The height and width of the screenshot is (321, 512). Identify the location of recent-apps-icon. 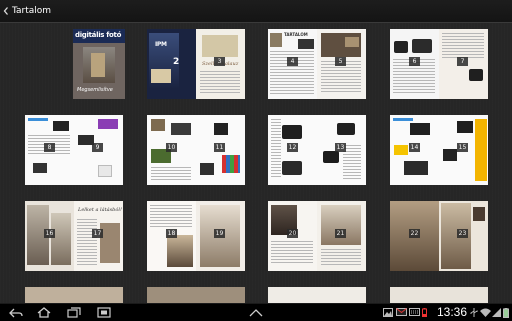
(74, 312).